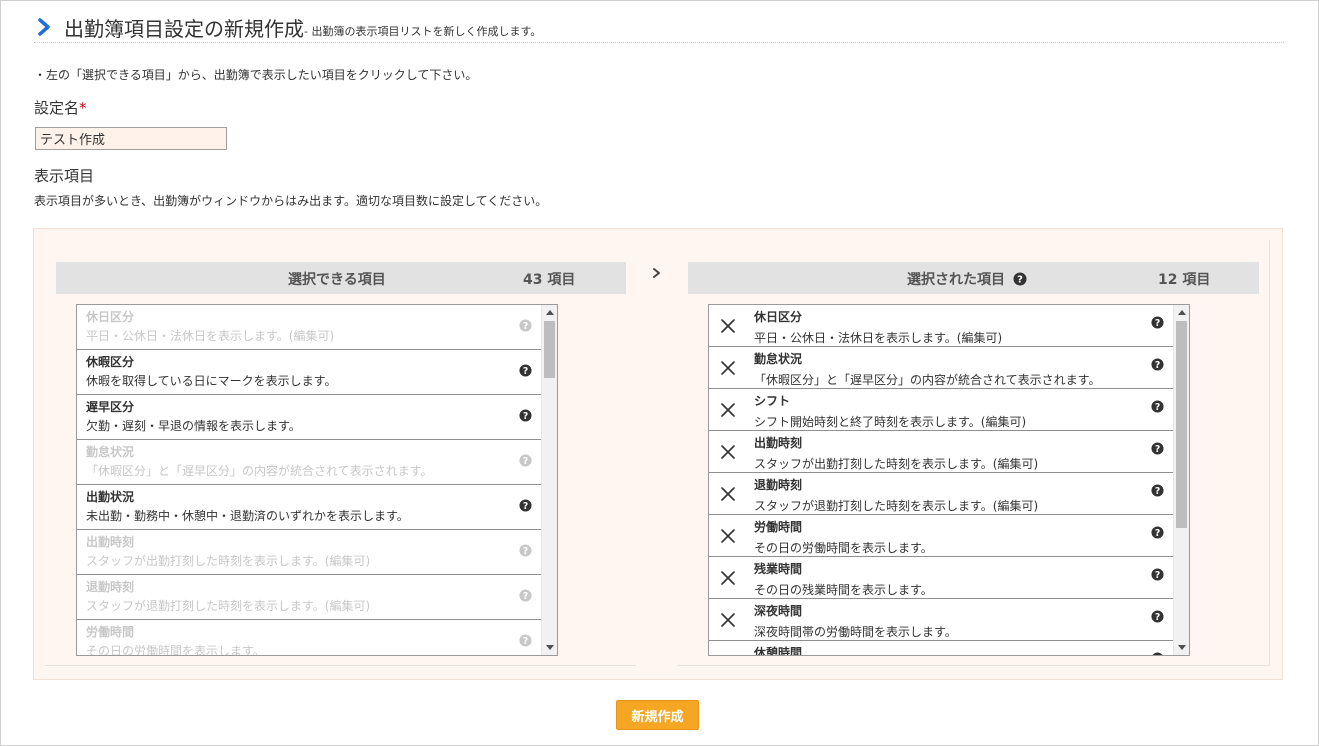 The image size is (1319, 746). Describe the element at coordinates (843, 548) in the screenshot. I see `item-description: その日の労働時間を表示します。` at that location.